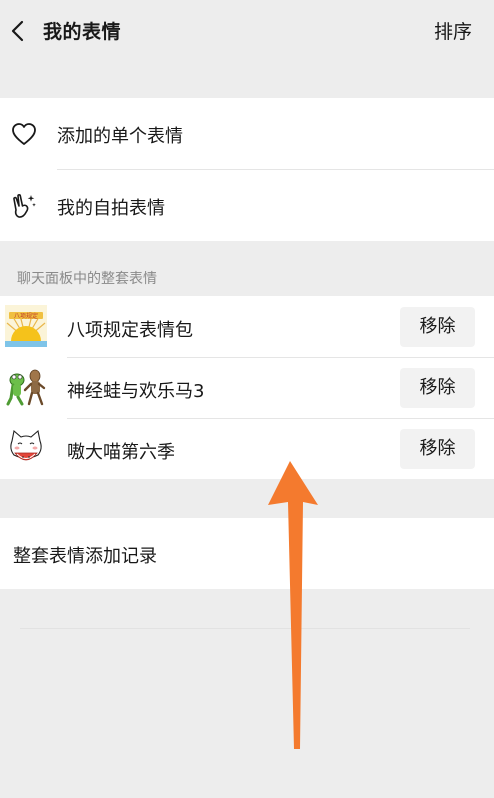 The image size is (494, 798). Describe the element at coordinates (130, 330) in the screenshot. I see `sticker-set-name: 八项规定表情包` at that location.